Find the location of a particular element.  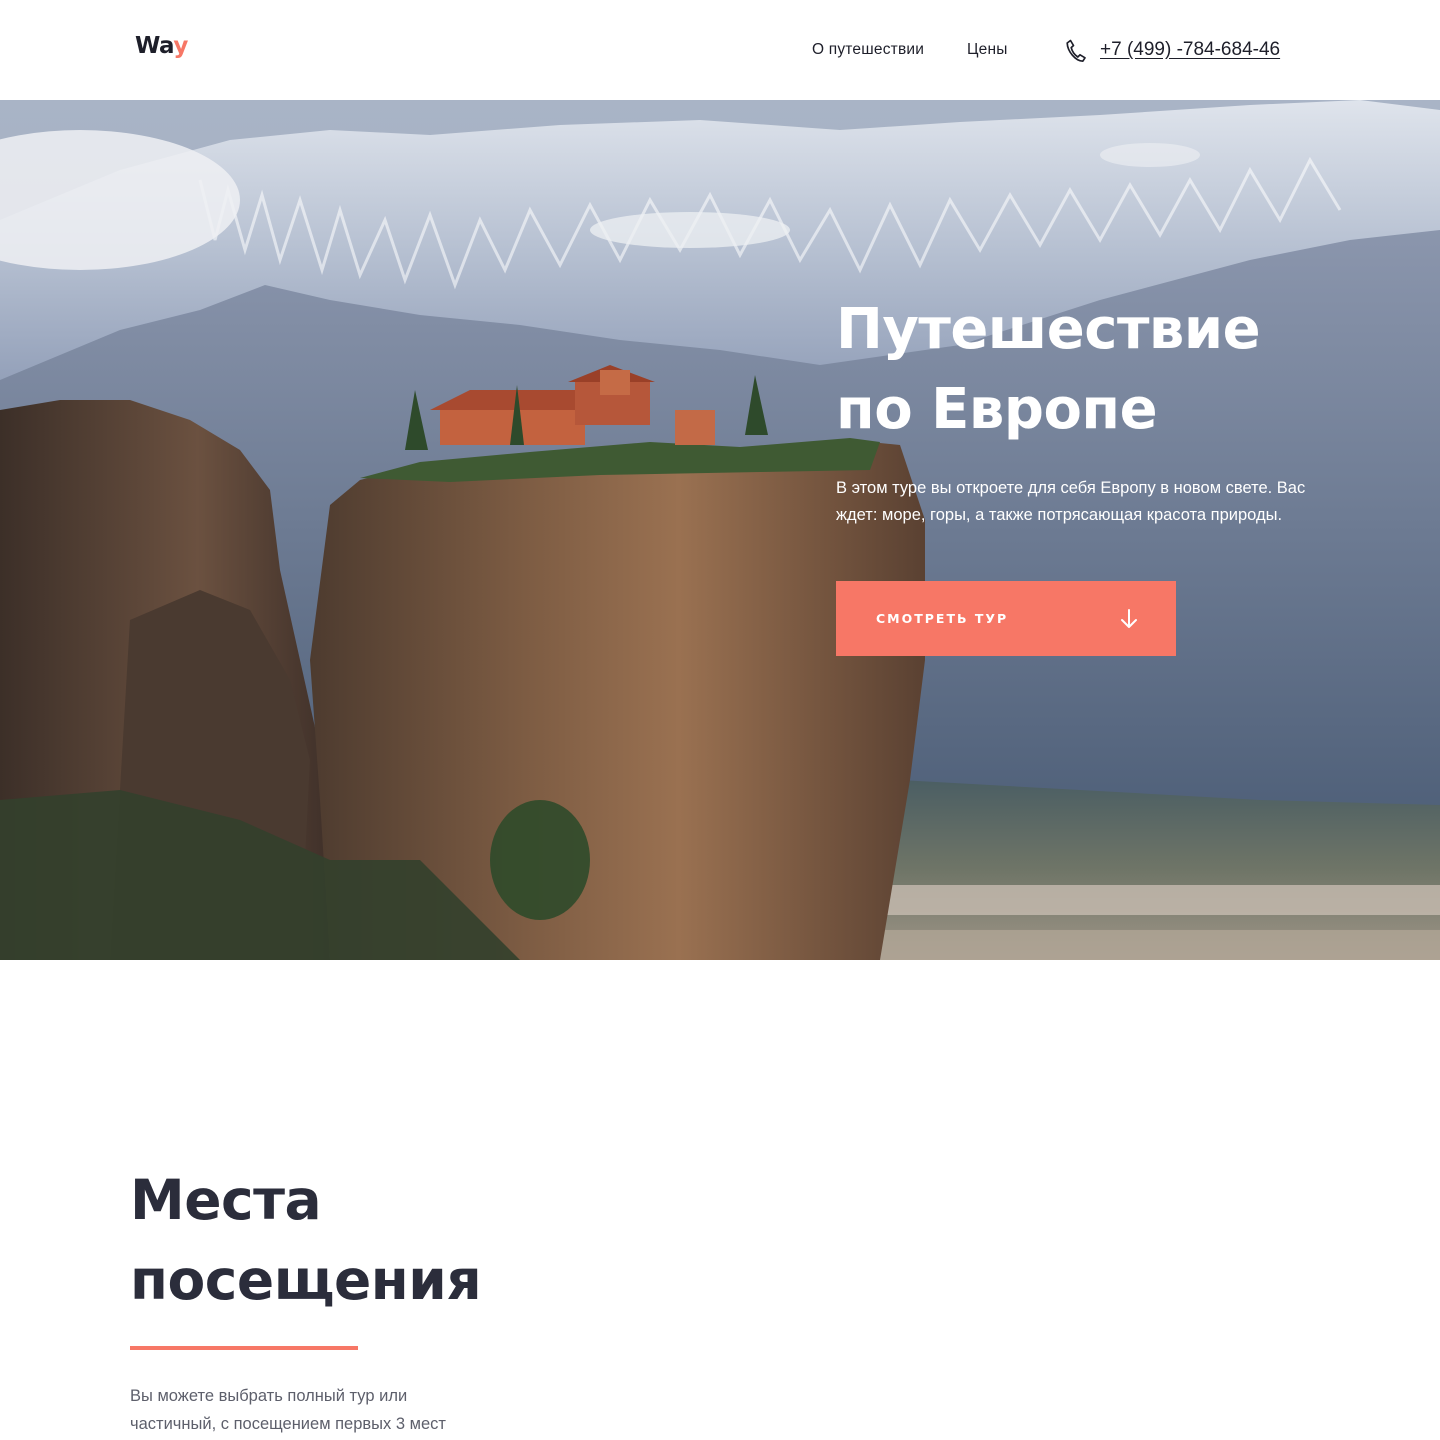

logo-accent: y is located at coordinates (180, 46).